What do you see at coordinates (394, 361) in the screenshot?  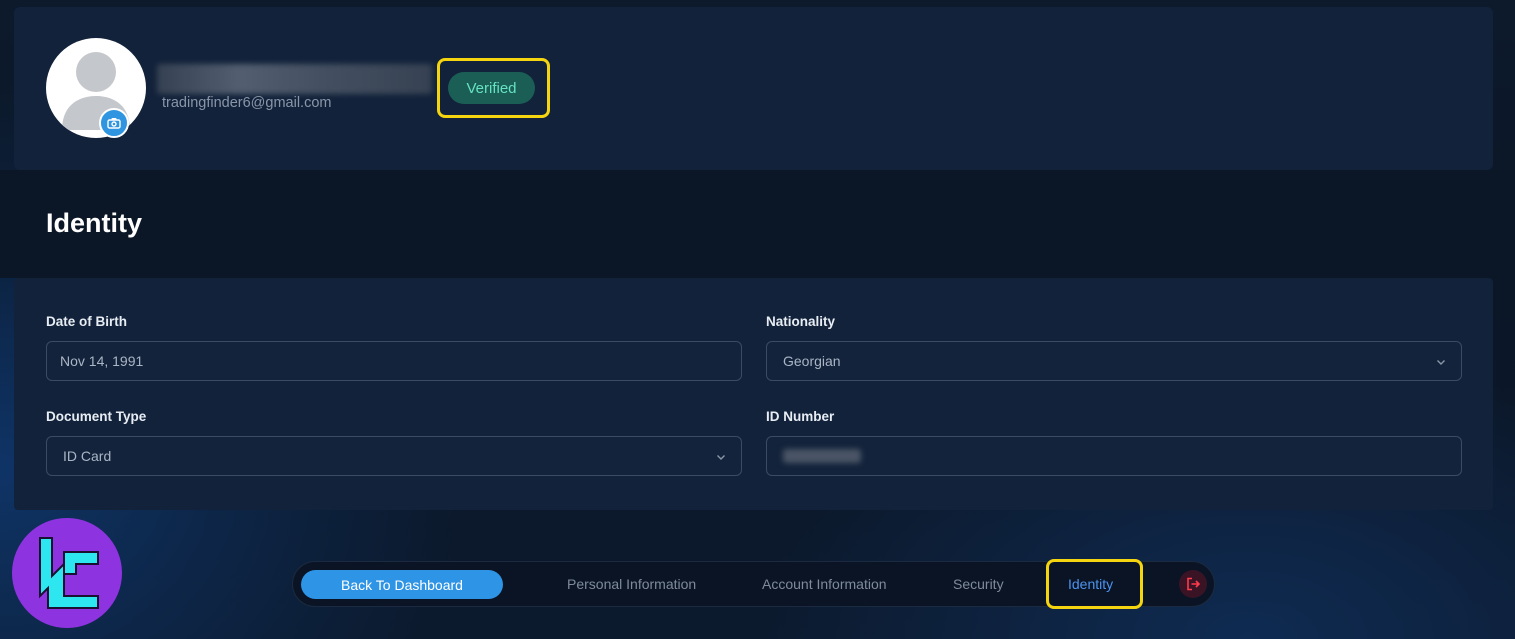 I see `date-of-birth-field: Nov 14, 1991` at bounding box center [394, 361].